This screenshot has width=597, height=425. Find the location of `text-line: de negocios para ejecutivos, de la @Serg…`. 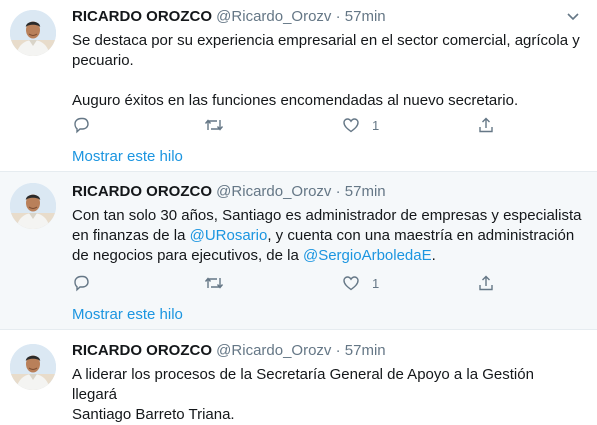

text-line: de negocios para ejecutivos, de la @Serg… is located at coordinates (327, 256).